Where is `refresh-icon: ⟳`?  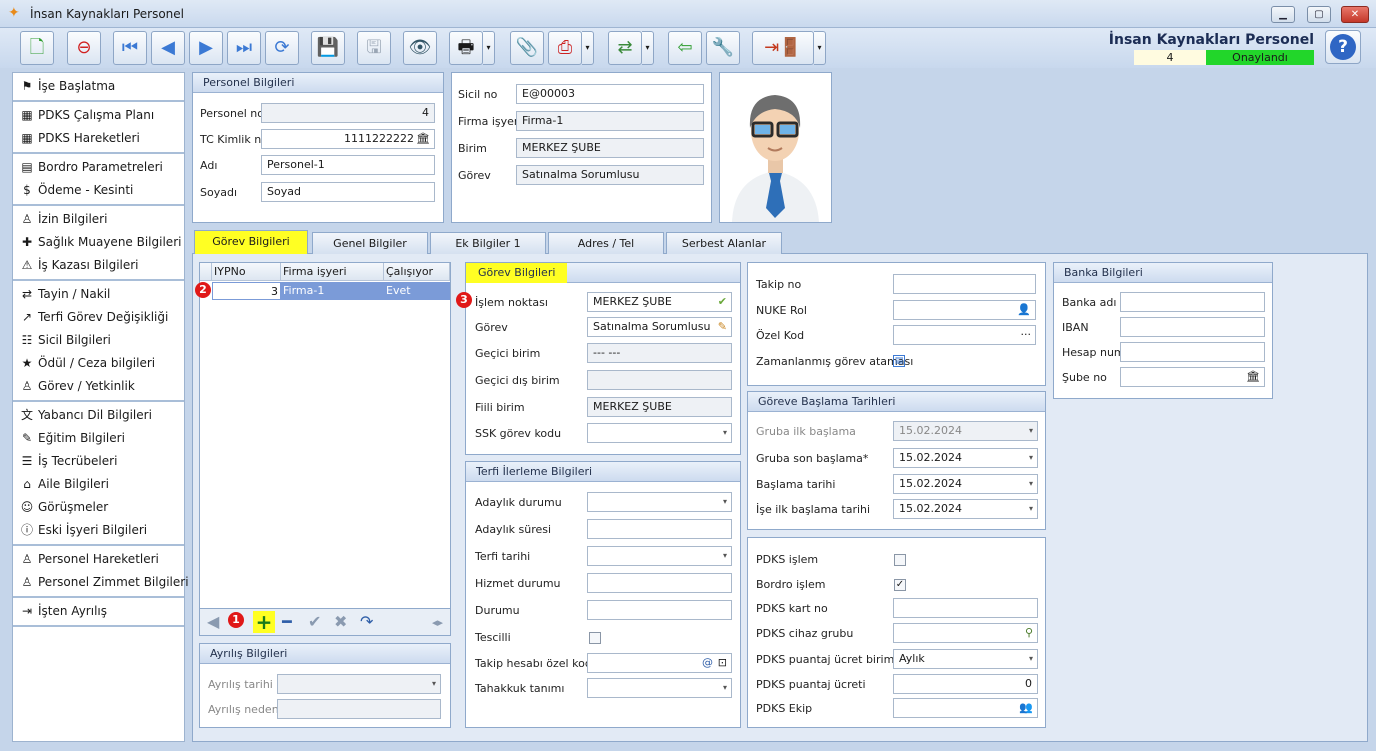
refresh-icon: ⟳ is located at coordinates (282, 48).